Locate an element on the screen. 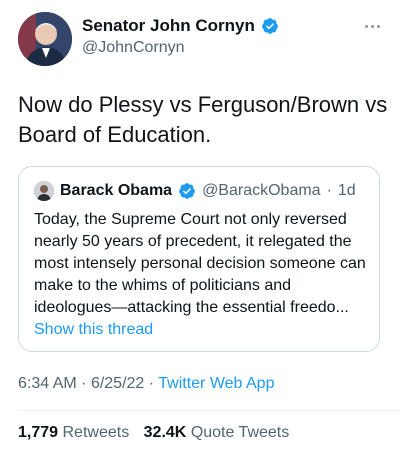 This screenshot has width=400, height=452. tweet-stats: 1,779 Retweets 32.4K Quote Tweets is located at coordinates (158, 433).